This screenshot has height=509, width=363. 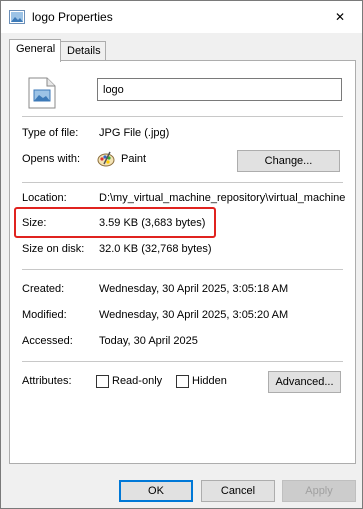 I want to click on title-bar: logo Properties ✕, so click(x=181, y=17).